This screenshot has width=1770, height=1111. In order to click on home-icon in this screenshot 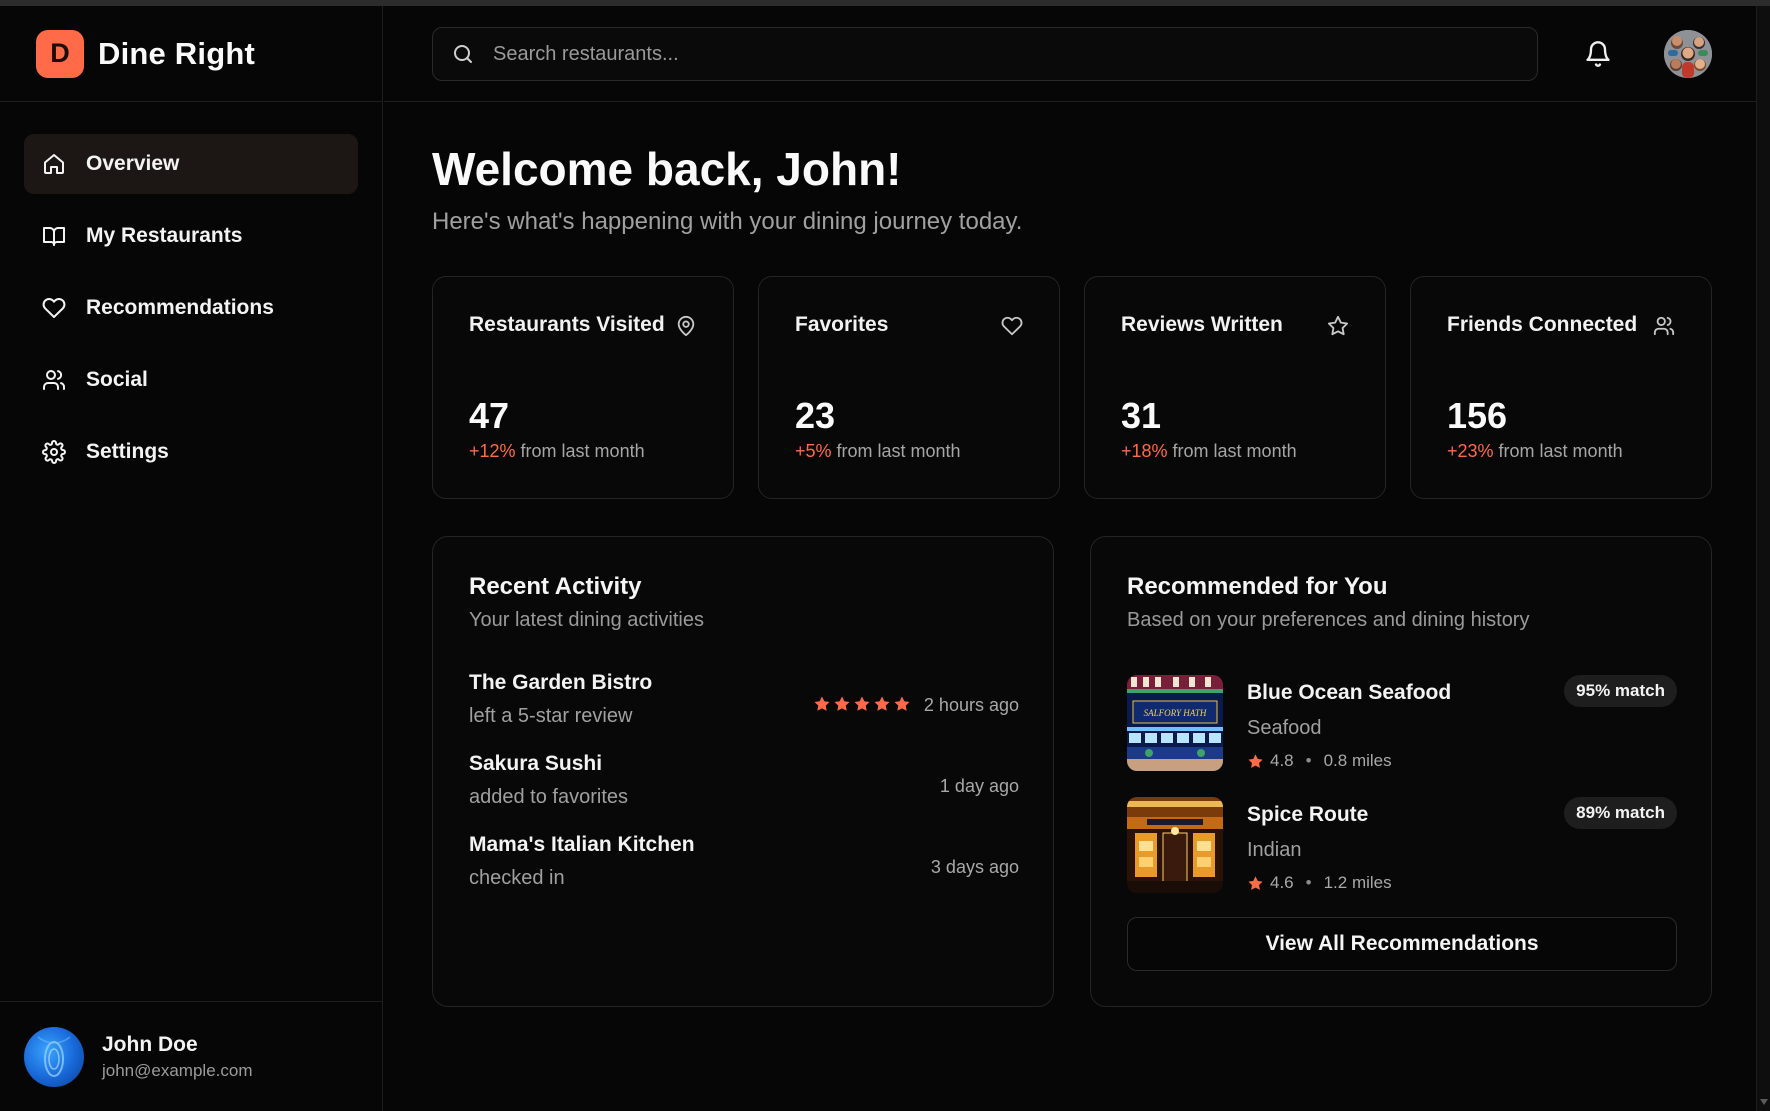, I will do `click(54, 164)`.